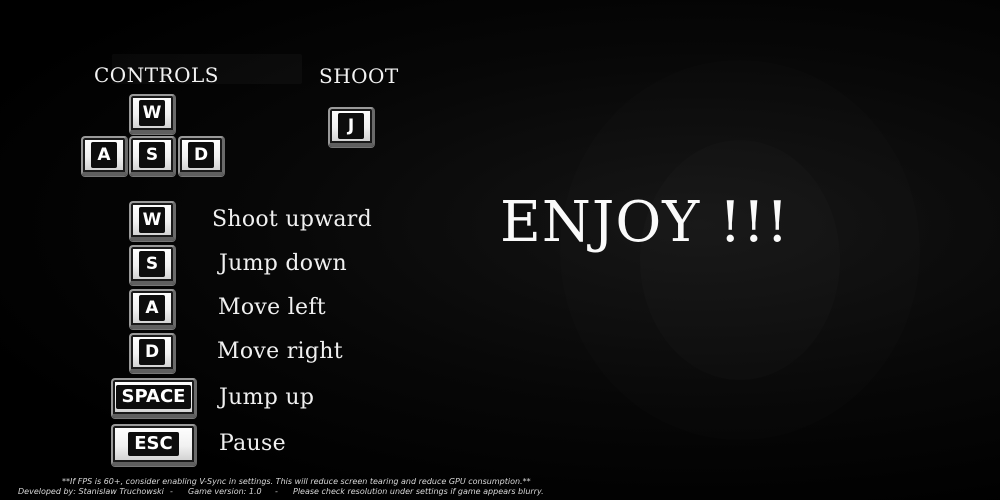 This screenshot has width=1000, height=500. What do you see at coordinates (91, 491) in the screenshot?
I see `footer-developer: Developed by: Stanislaw Truchowski` at bounding box center [91, 491].